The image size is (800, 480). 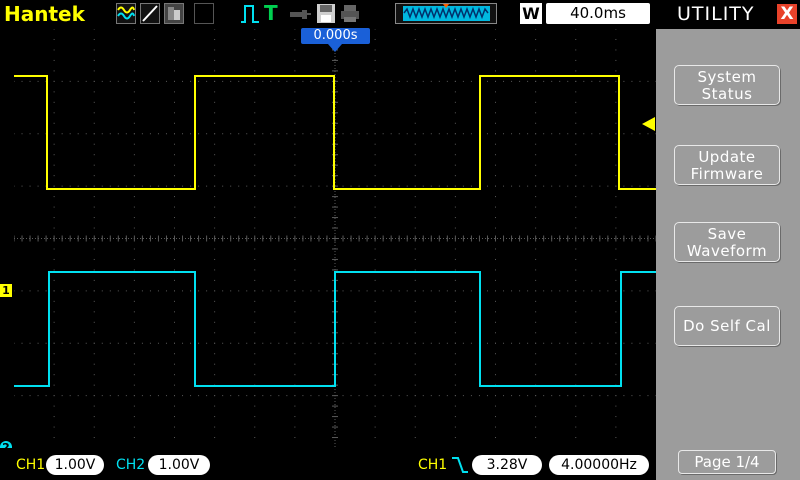 I want to click on save-waveform-button: Save Waveform, so click(x=727, y=242).